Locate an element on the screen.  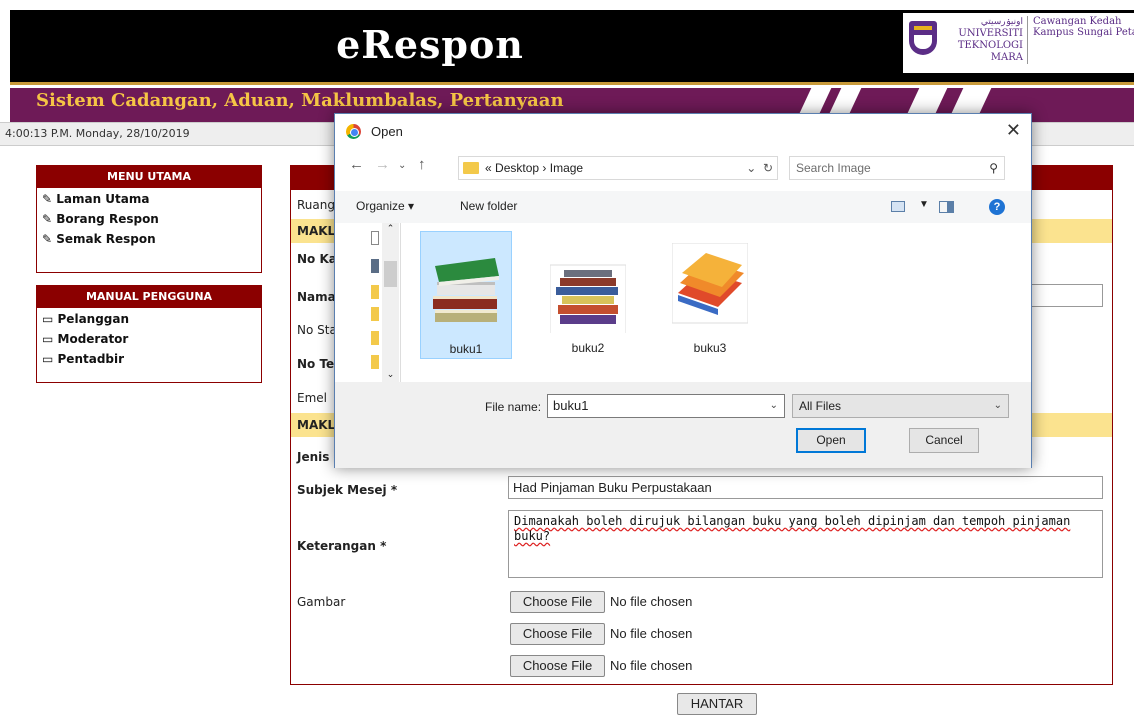
menu-item-semak-respon: ✎ Semak Respon is located at coordinates (149, 238).